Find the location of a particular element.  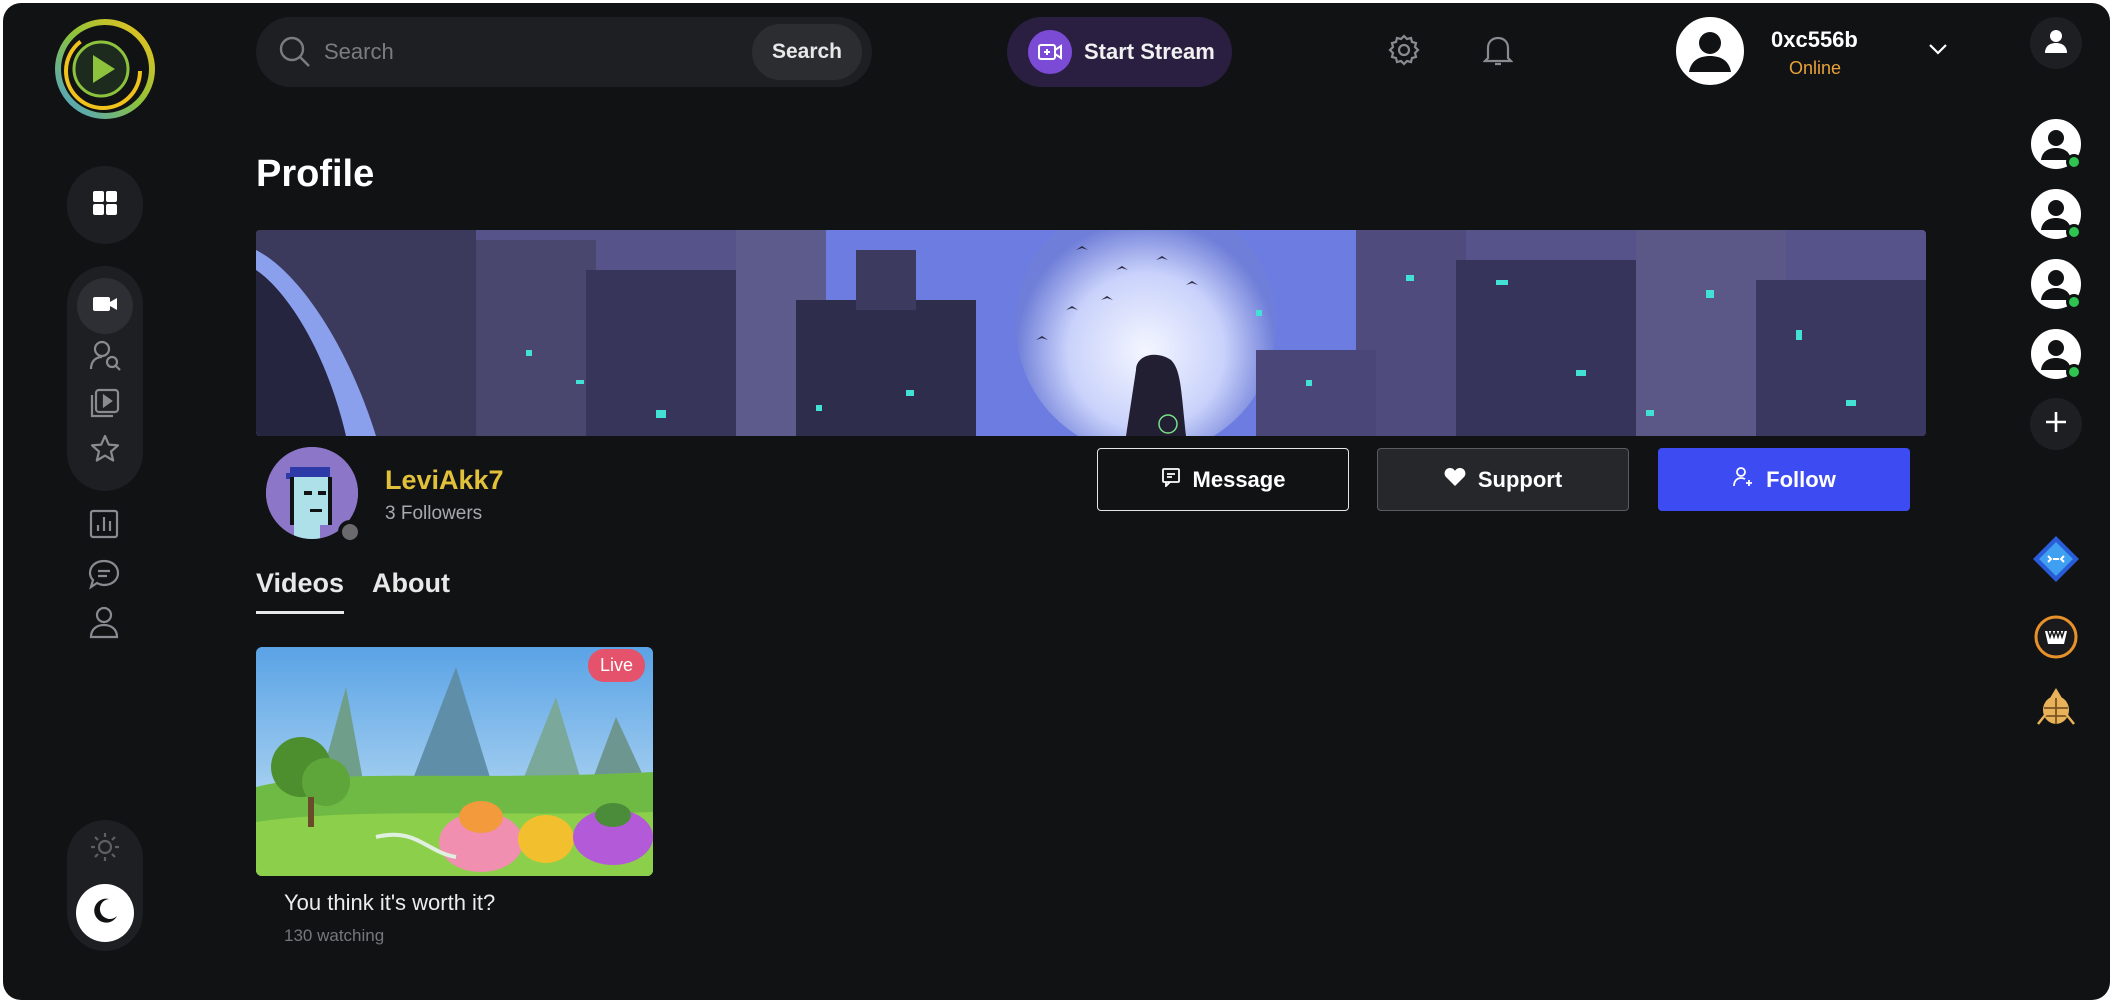

nav-streams is located at coordinates (105, 306).